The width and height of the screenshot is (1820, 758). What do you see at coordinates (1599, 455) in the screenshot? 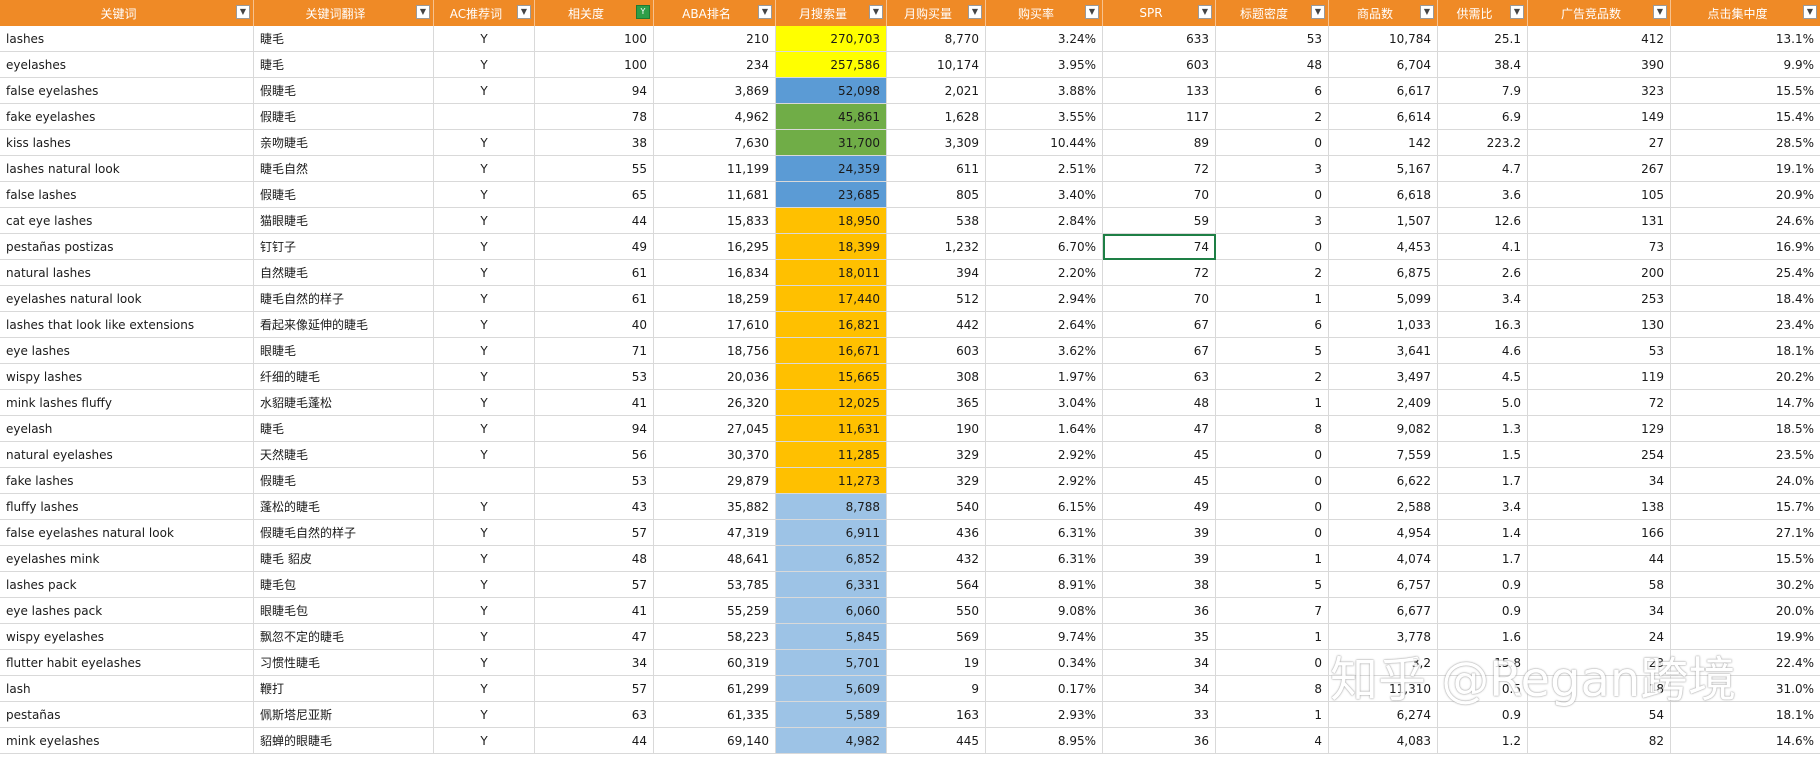
I see `cell-ad-competitor-count: 254` at bounding box center [1599, 455].